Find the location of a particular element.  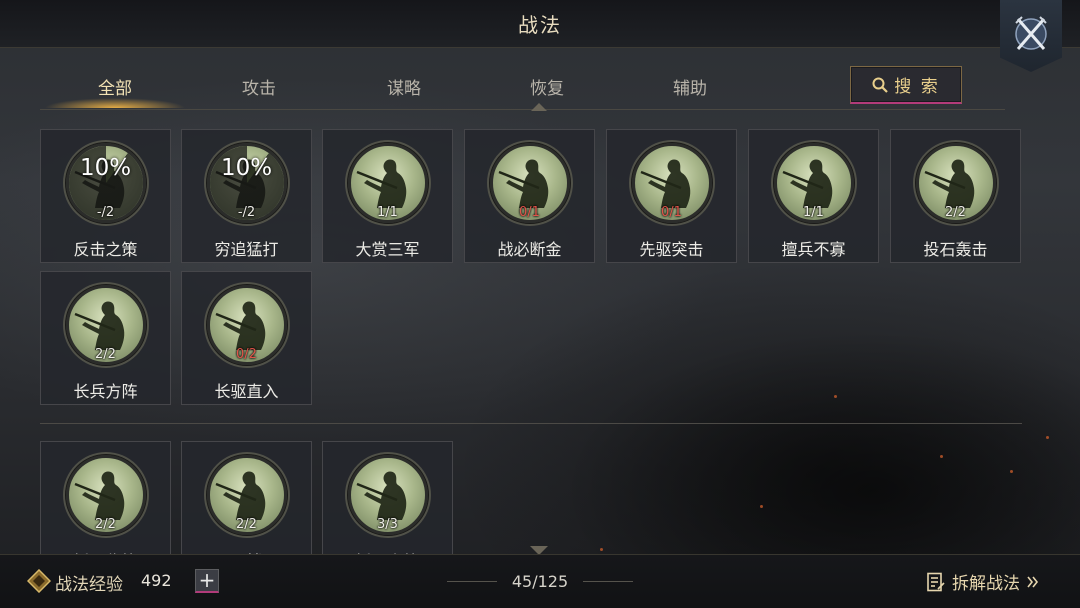

tactic-count: 0/2 is located at coordinates (246, 354).